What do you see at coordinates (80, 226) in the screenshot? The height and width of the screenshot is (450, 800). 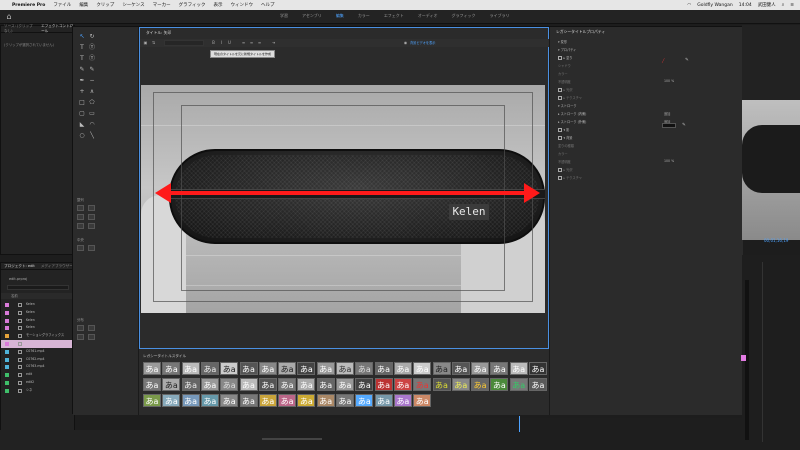 I see `align-middle-button` at bounding box center [80, 226].